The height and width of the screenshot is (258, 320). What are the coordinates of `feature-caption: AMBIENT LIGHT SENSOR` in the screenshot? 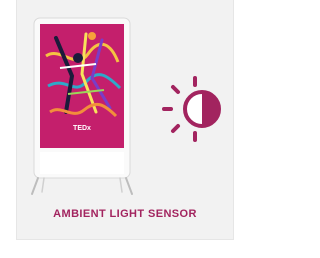 It's located at (125, 214).